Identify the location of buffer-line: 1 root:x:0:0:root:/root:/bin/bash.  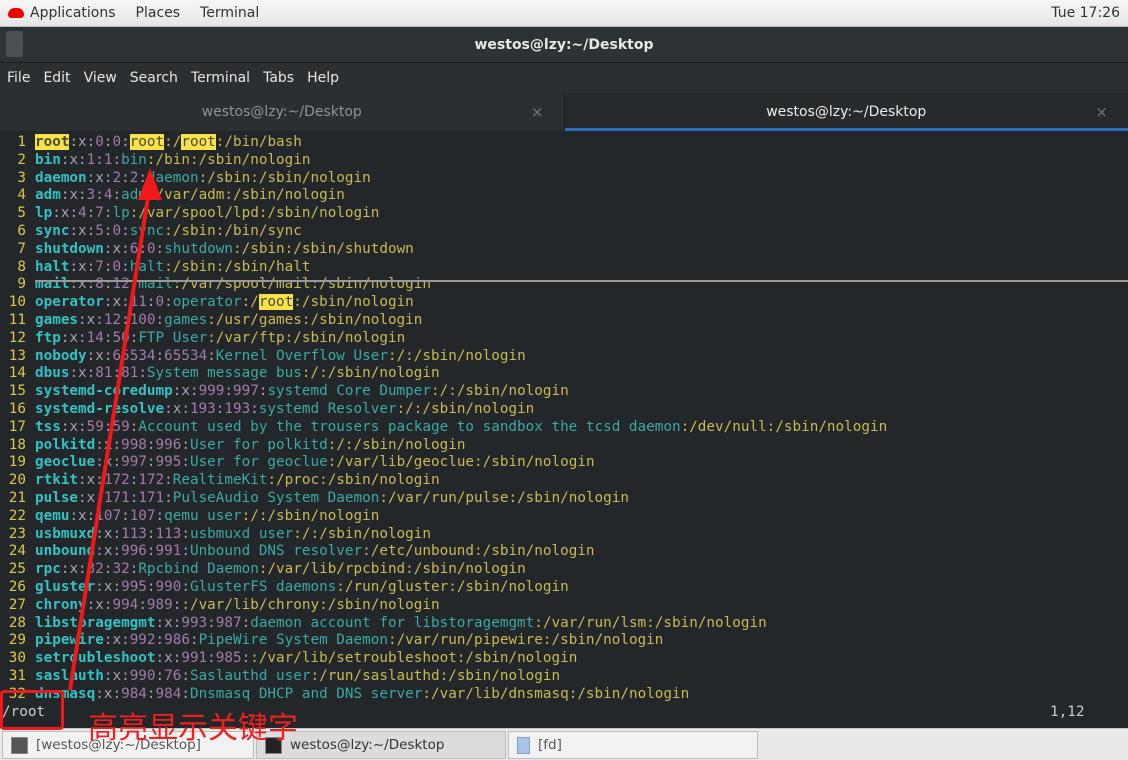
(151, 142).